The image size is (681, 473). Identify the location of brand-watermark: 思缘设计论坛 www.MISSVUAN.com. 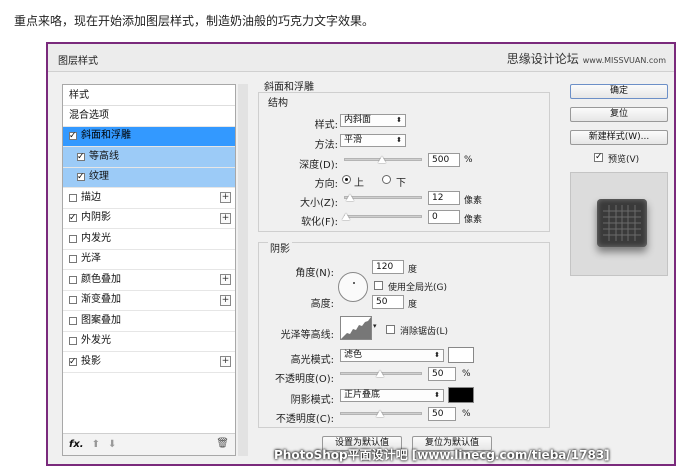
(586, 58).